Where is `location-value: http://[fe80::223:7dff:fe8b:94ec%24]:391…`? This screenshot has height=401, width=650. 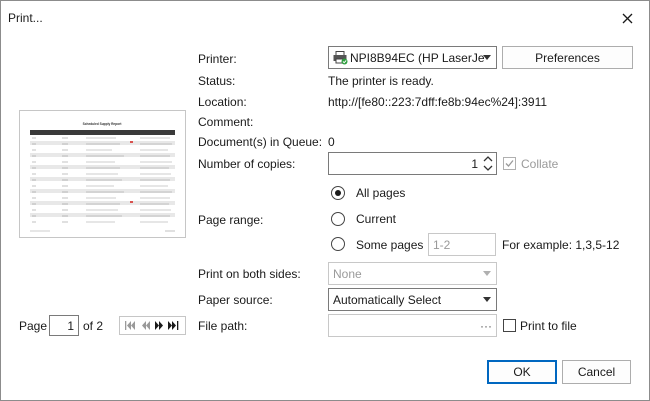
location-value: http://[fe80::223:7dff:fe8b:94ec%24]:391… is located at coordinates (438, 102).